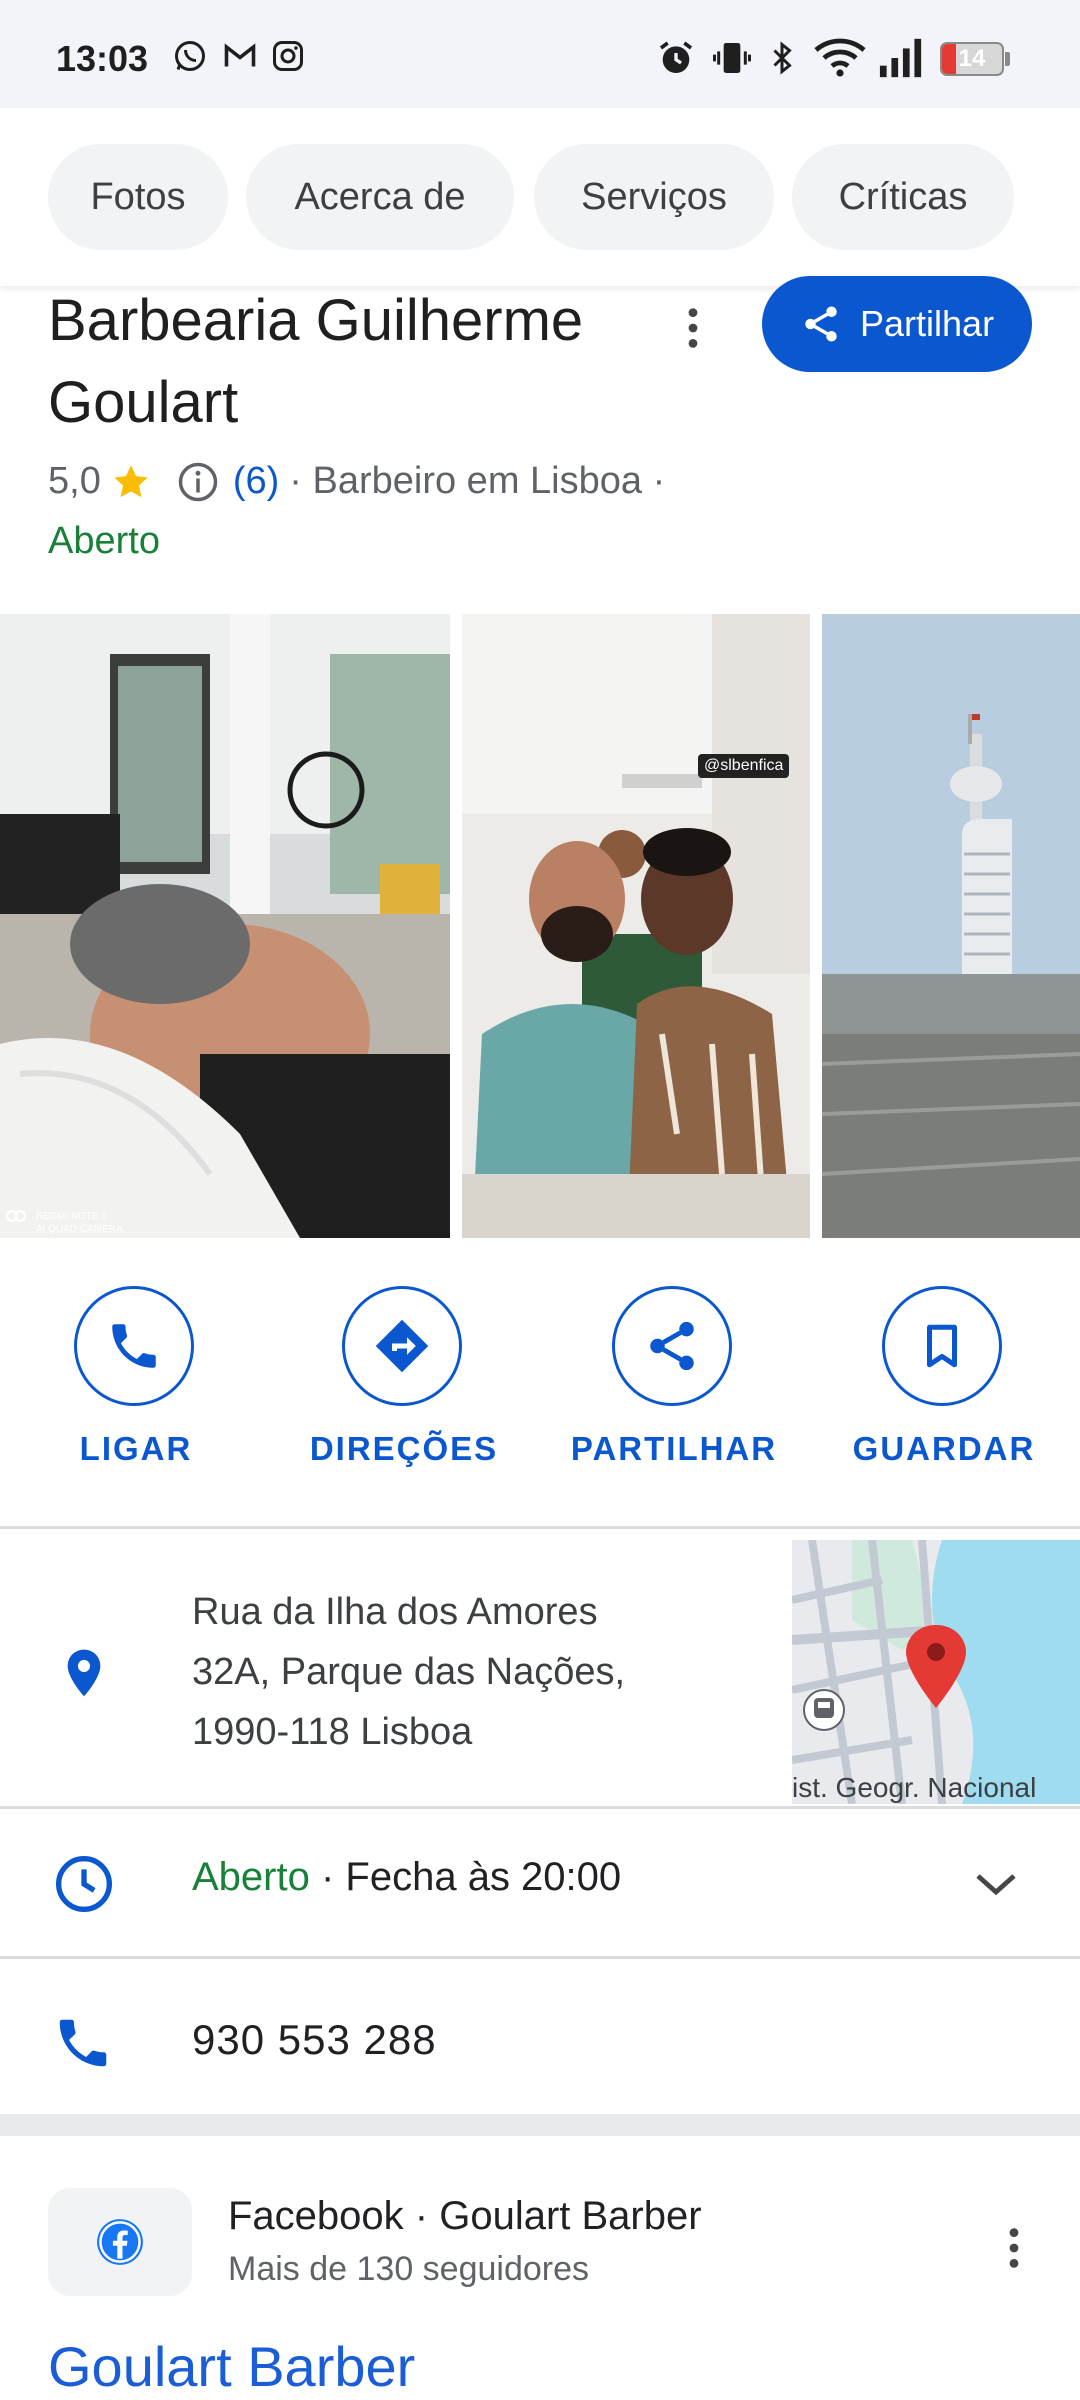  What do you see at coordinates (131, 480) in the screenshot?
I see `star-icon` at bounding box center [131, 480].